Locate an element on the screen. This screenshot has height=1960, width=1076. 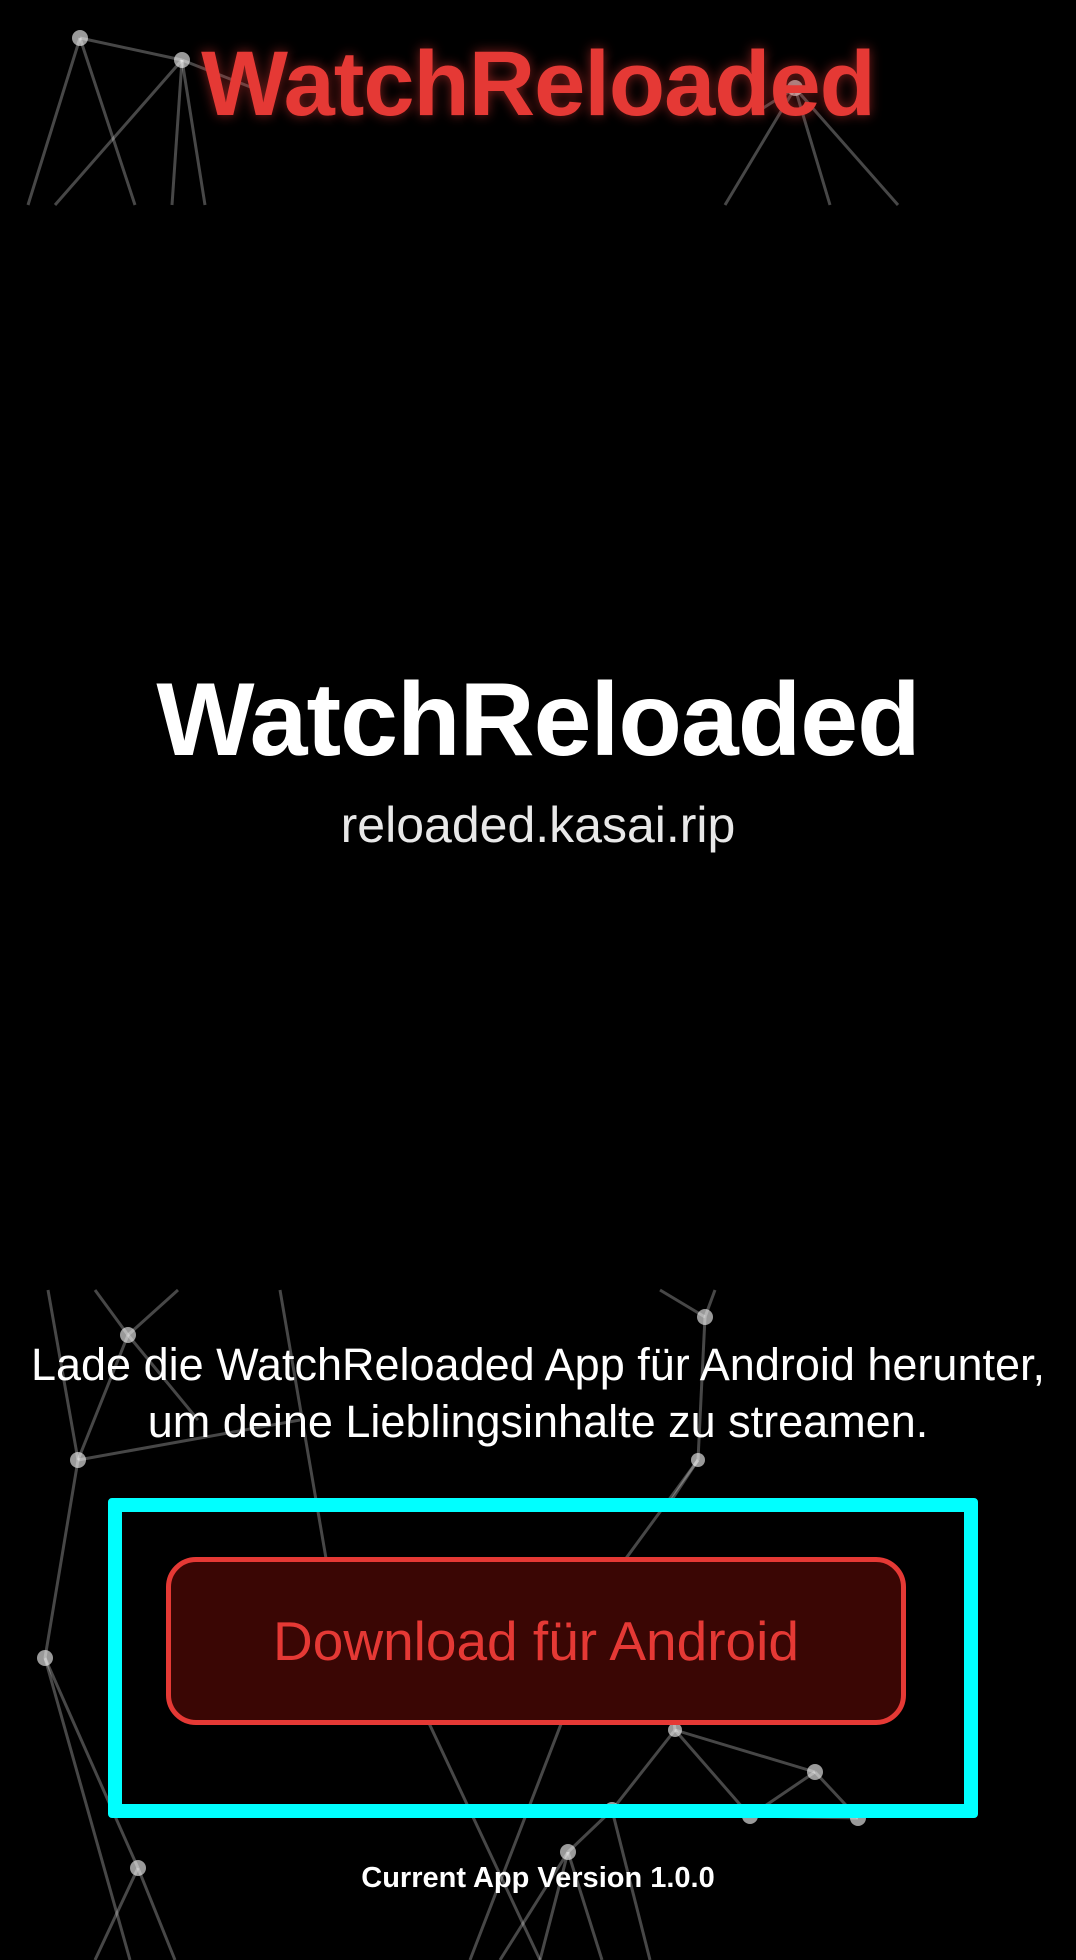
download-android-button: Download für Android is located at coordinates (536, 1641).